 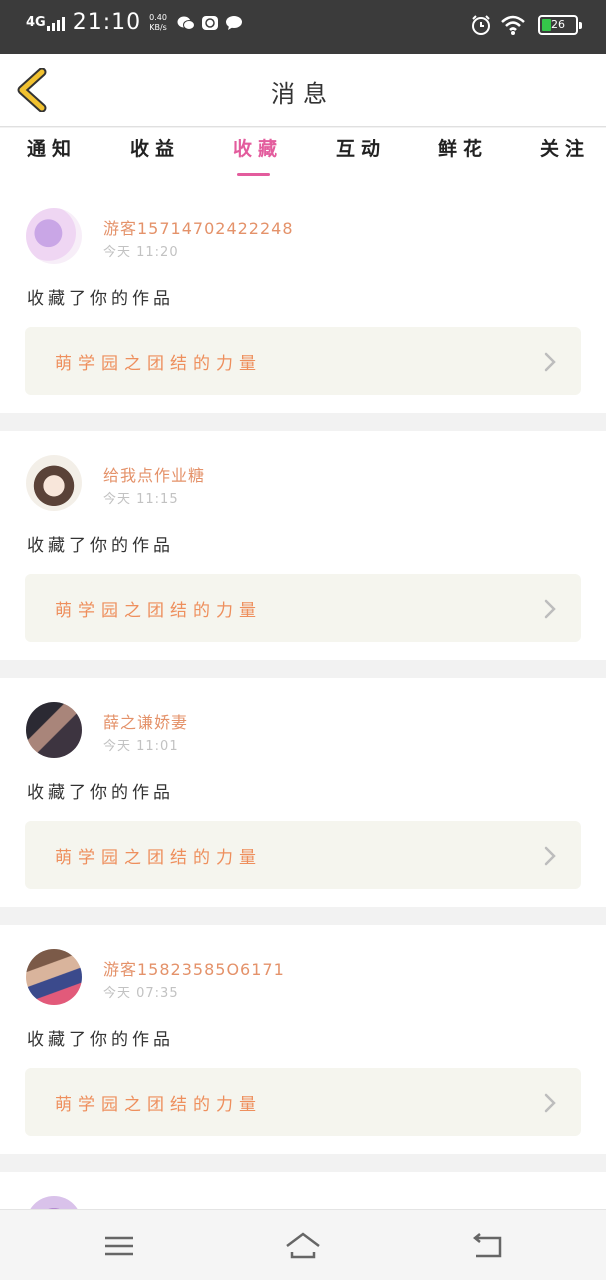 I want to click on page-title: 消息, so click(x=303, y=94).